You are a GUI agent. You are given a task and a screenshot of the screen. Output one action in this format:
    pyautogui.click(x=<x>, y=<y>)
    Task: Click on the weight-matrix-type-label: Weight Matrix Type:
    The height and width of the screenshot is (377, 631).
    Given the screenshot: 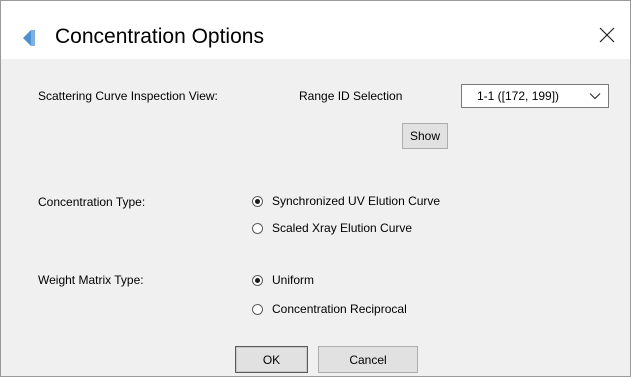 What is the action you would take?
    pyautogui.click(x=91, y=280)
    